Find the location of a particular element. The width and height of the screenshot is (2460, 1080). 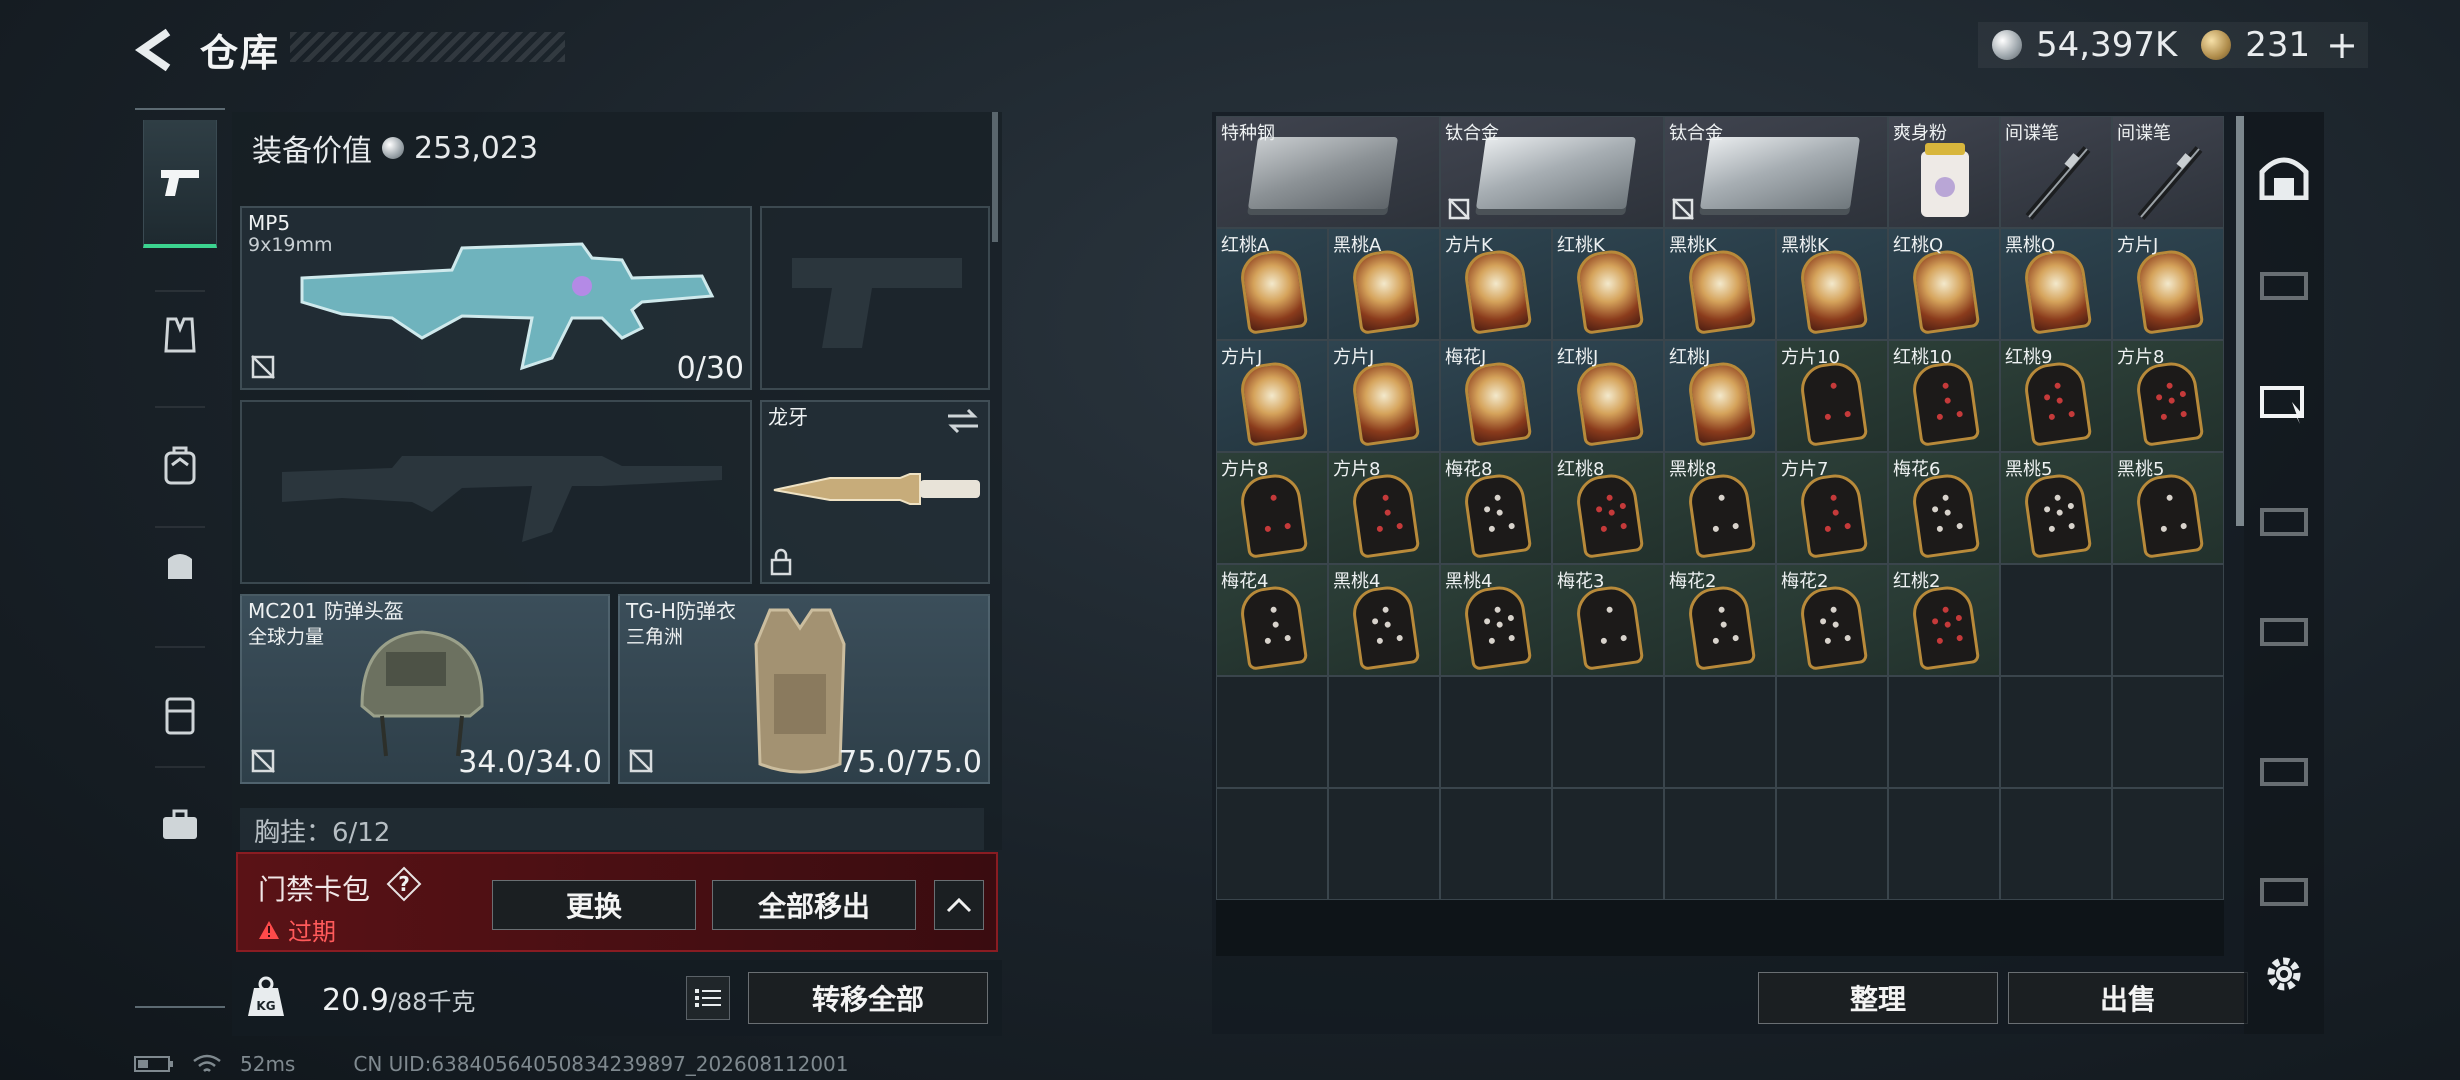

storage-item: 方片7 is located at coordinates (1832, 508).